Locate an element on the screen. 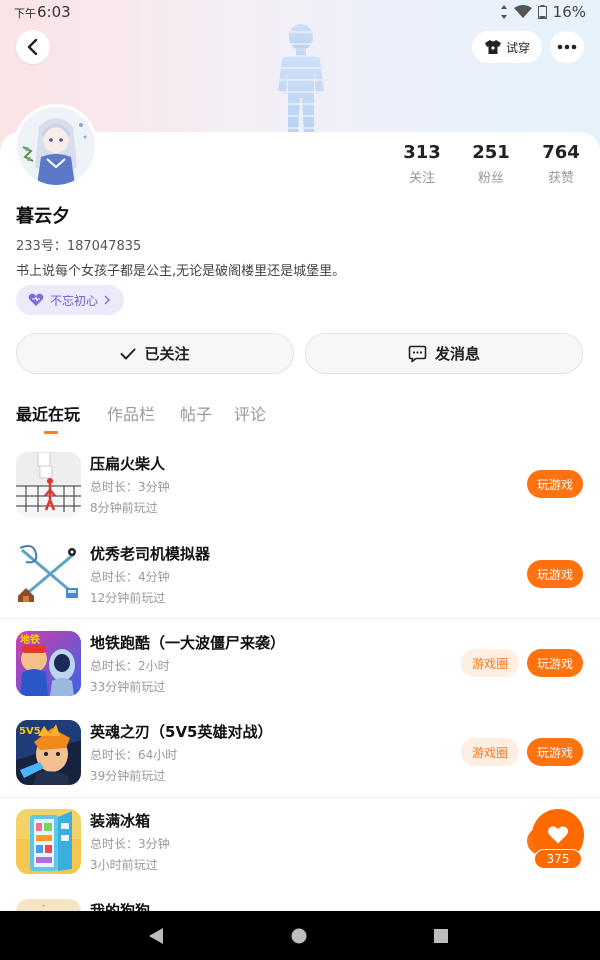 This screenshot has height=960, width=600. data-arrows-icon is located at coordinates (503, 12).